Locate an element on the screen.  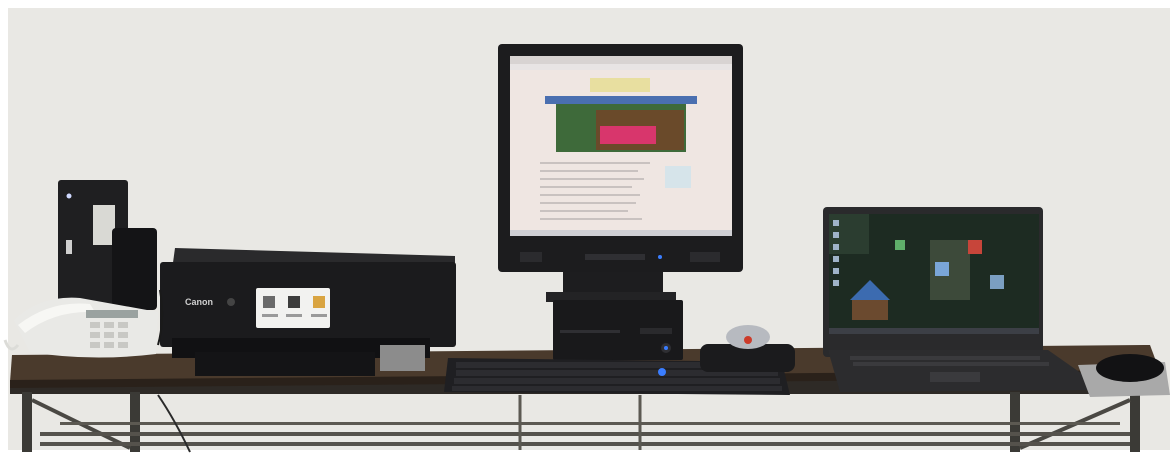
keyboard-led is located at coordinates (662, 372).